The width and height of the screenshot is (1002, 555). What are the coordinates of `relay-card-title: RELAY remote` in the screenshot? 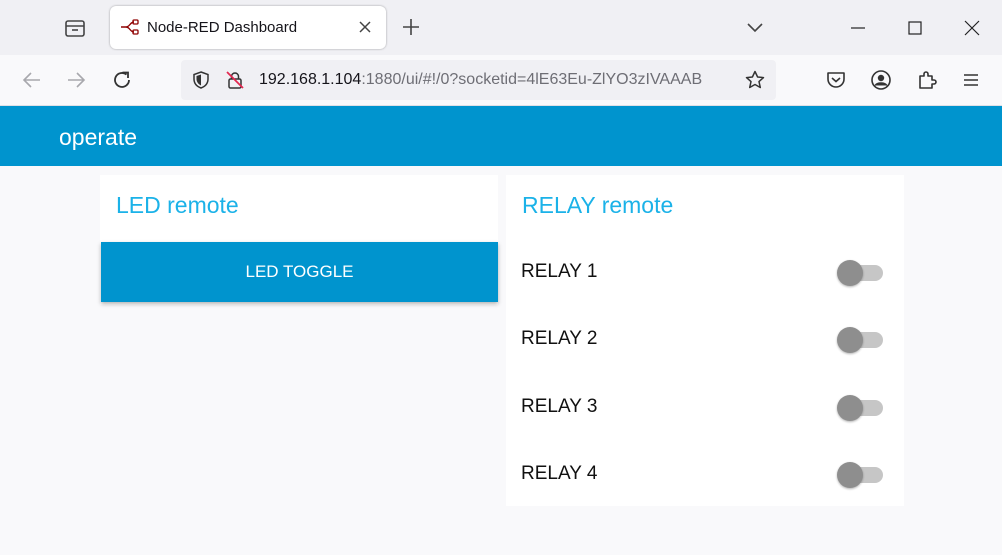 It's located at (598, 205).